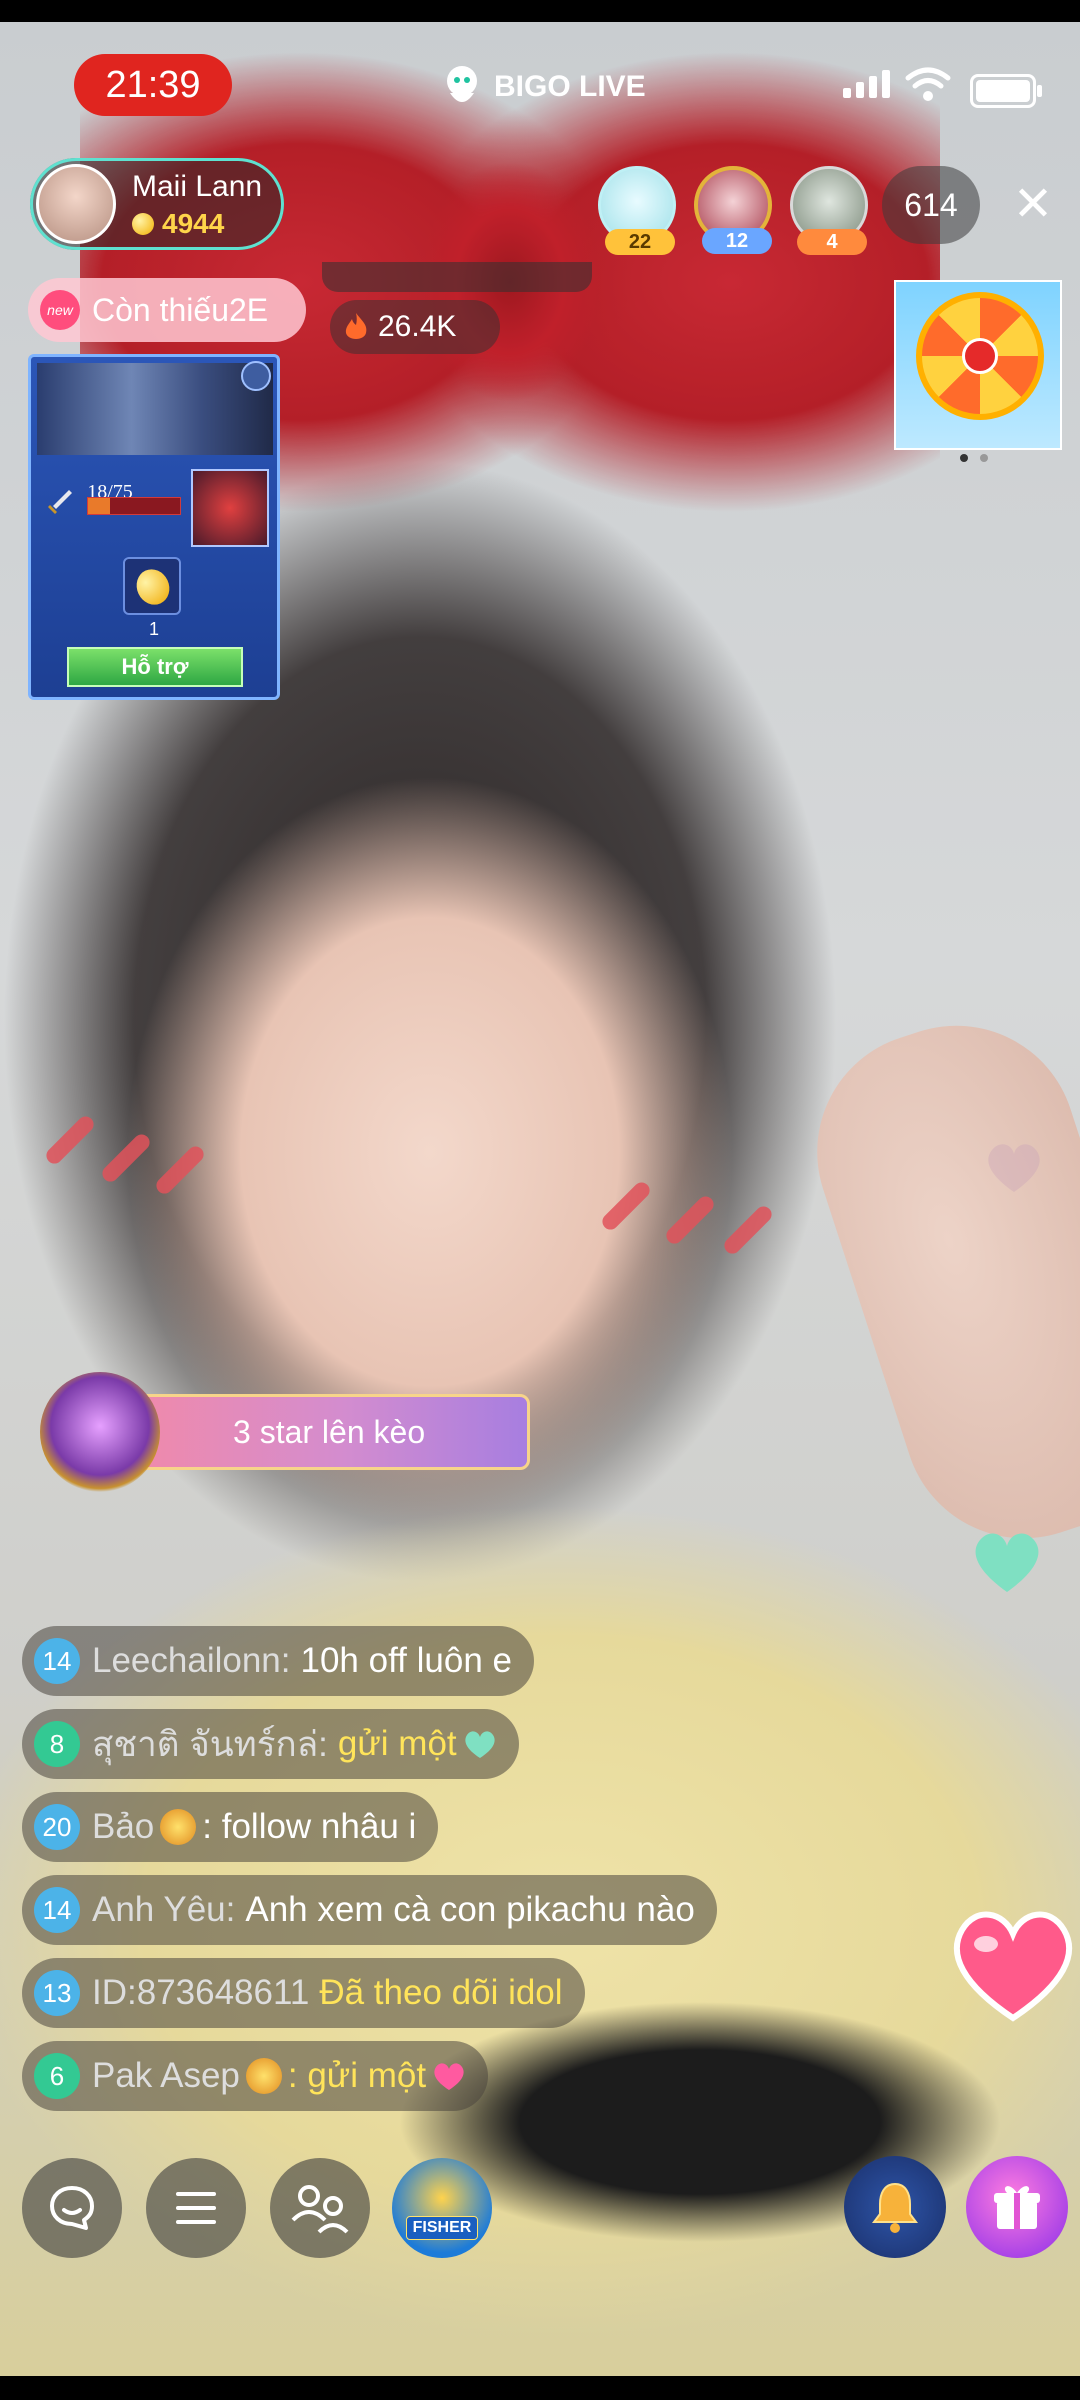 The image size is (1080, 2400). What do you see at coordinates (397, 1743) in the screenshot?
I see `chat-text: gửi một` at bounding box center [397, 1743].